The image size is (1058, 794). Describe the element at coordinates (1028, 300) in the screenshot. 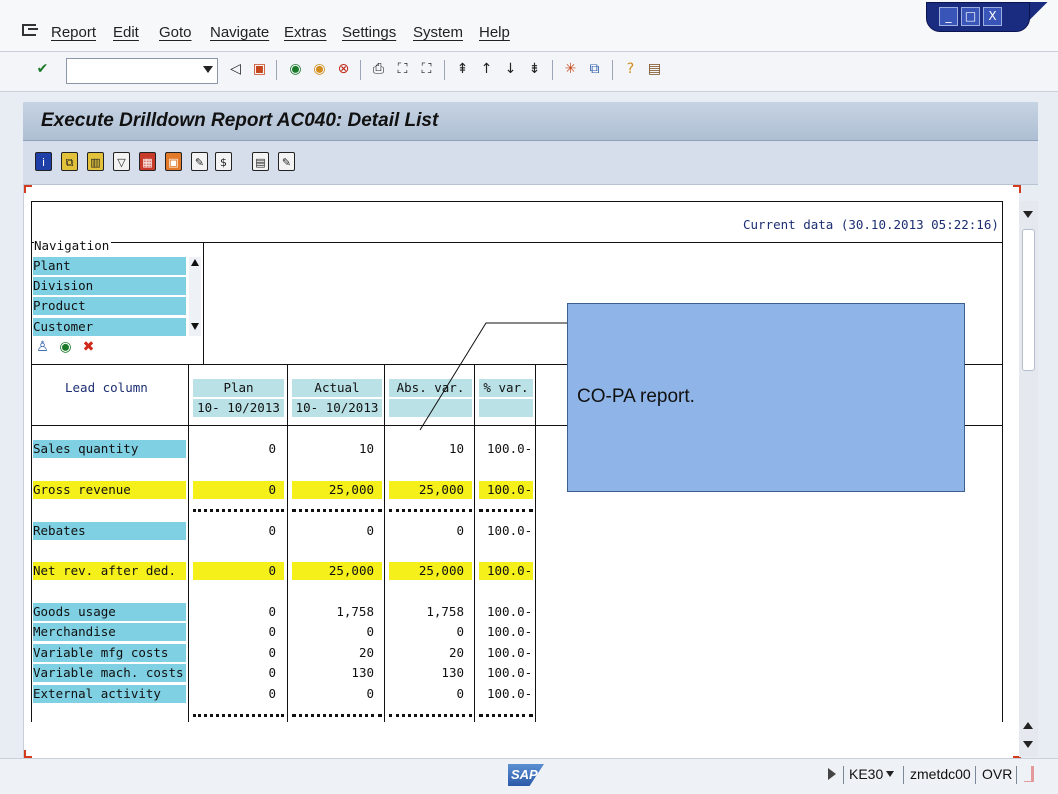

I see `scrollbar-thumb` at that location.